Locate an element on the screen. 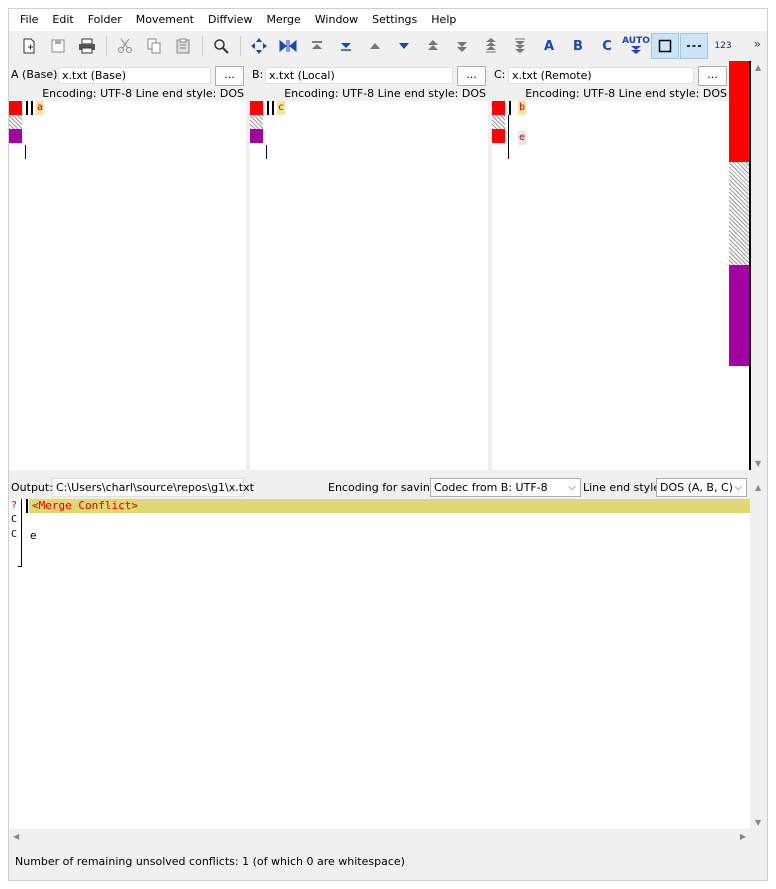 This screenshot has height=889, width=776. square-icon is located at coordinates (665, 46).